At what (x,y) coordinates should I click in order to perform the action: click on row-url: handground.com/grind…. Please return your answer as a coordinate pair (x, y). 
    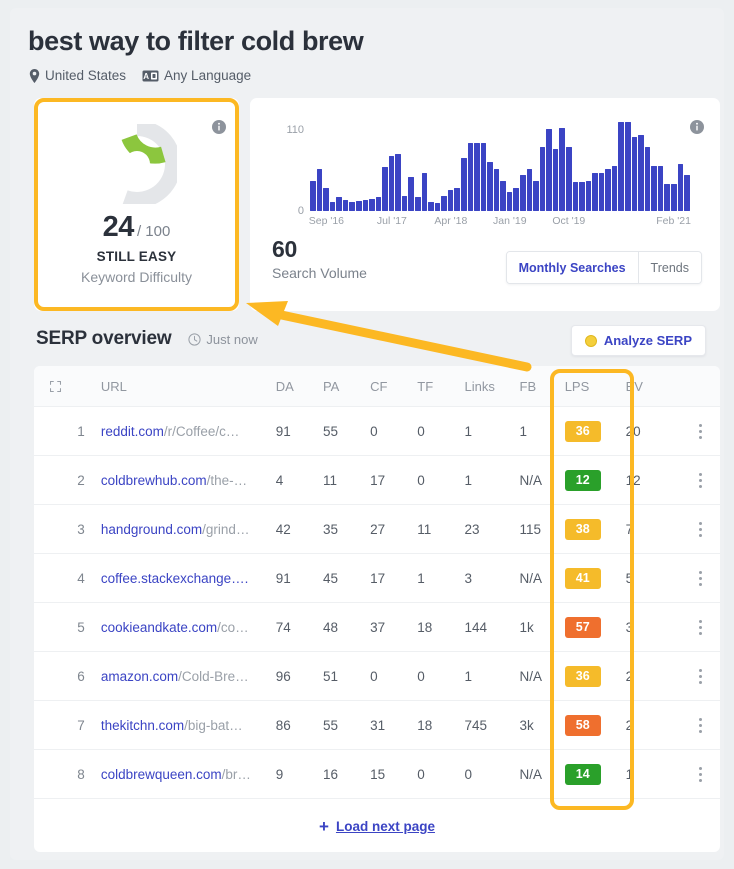
    Looking at the image, I should click on (188, 529).